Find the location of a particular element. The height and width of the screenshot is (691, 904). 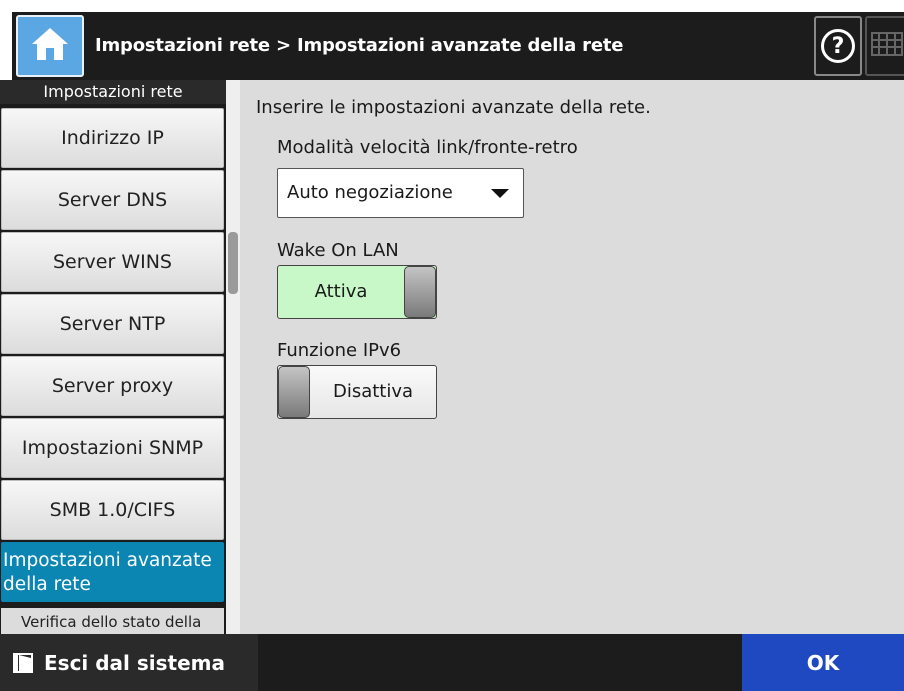

sidebar-item-label: Verifica dello stato della is located at coordinates (111, 622).